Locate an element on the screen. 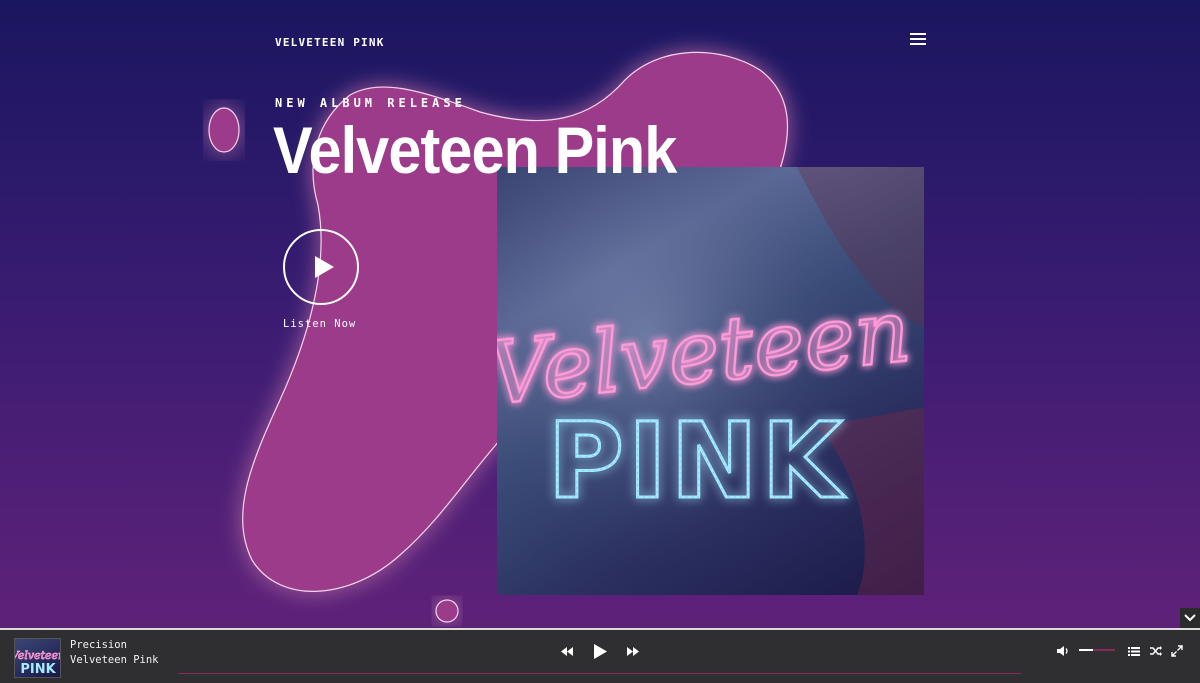 The image size is (1200, 683). track-thumbnail: Velveteen PINK is located at coordinates (37, 658).